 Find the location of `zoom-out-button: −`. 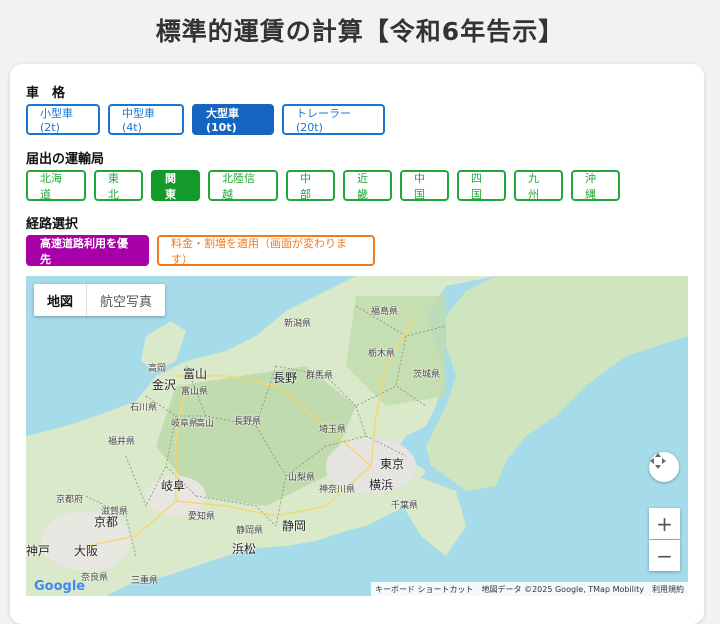

zoom-out-button: − is located at coordinates (664, 555).